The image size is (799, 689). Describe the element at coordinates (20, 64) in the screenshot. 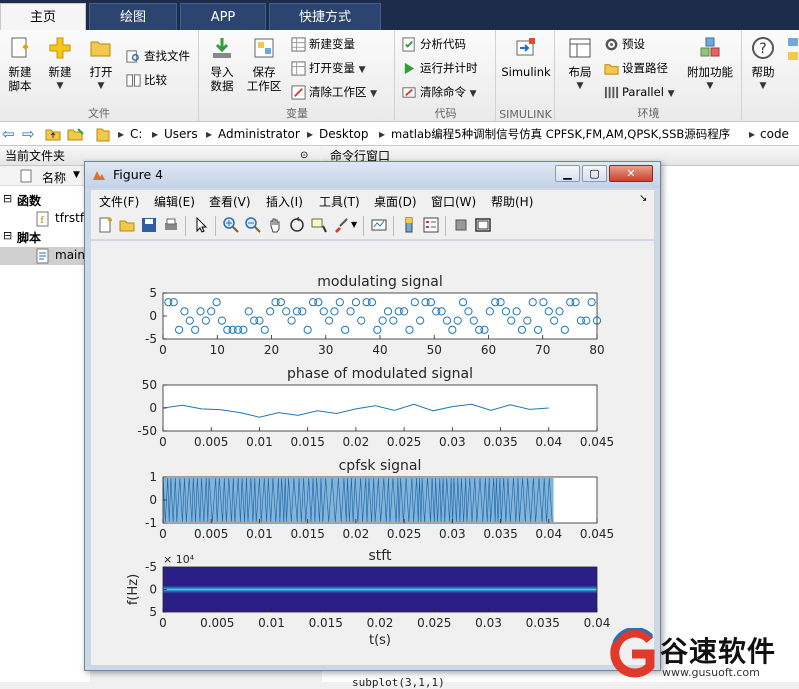

I see `new-script-button: 新建 脚本` at that location.